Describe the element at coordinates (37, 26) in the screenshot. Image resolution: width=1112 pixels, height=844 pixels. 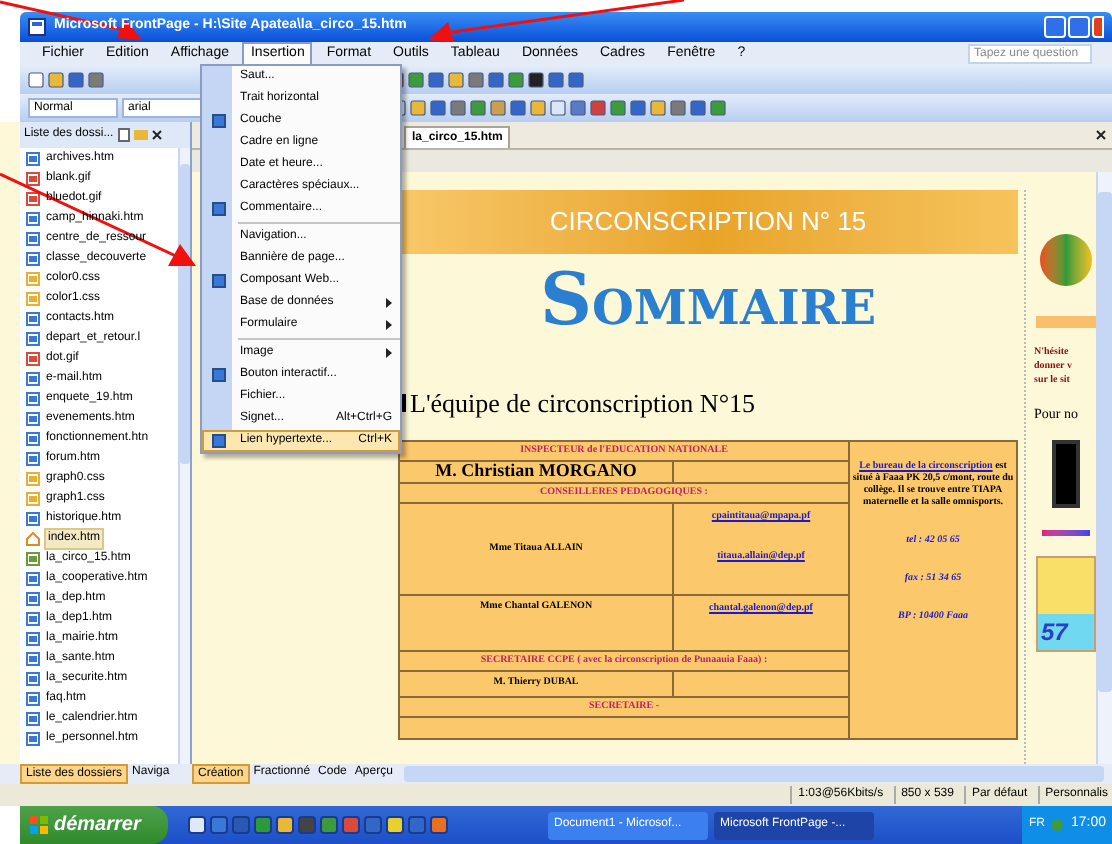
I see `app-icon` at that location.